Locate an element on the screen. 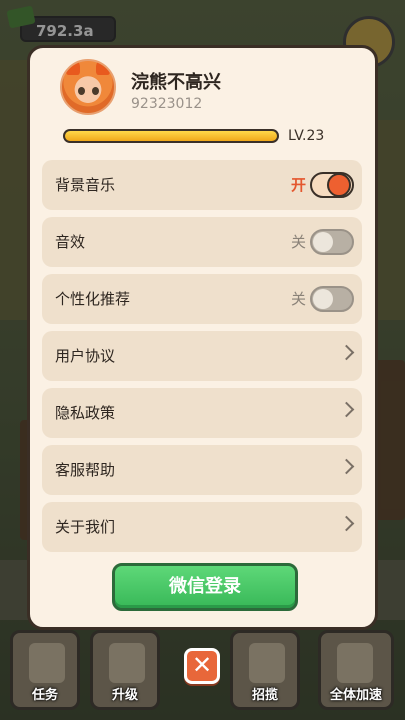 This screenshot has width=405, height=720. setting-row-personalized: 个性化推荐 关 is located at coordinates (202, 299).